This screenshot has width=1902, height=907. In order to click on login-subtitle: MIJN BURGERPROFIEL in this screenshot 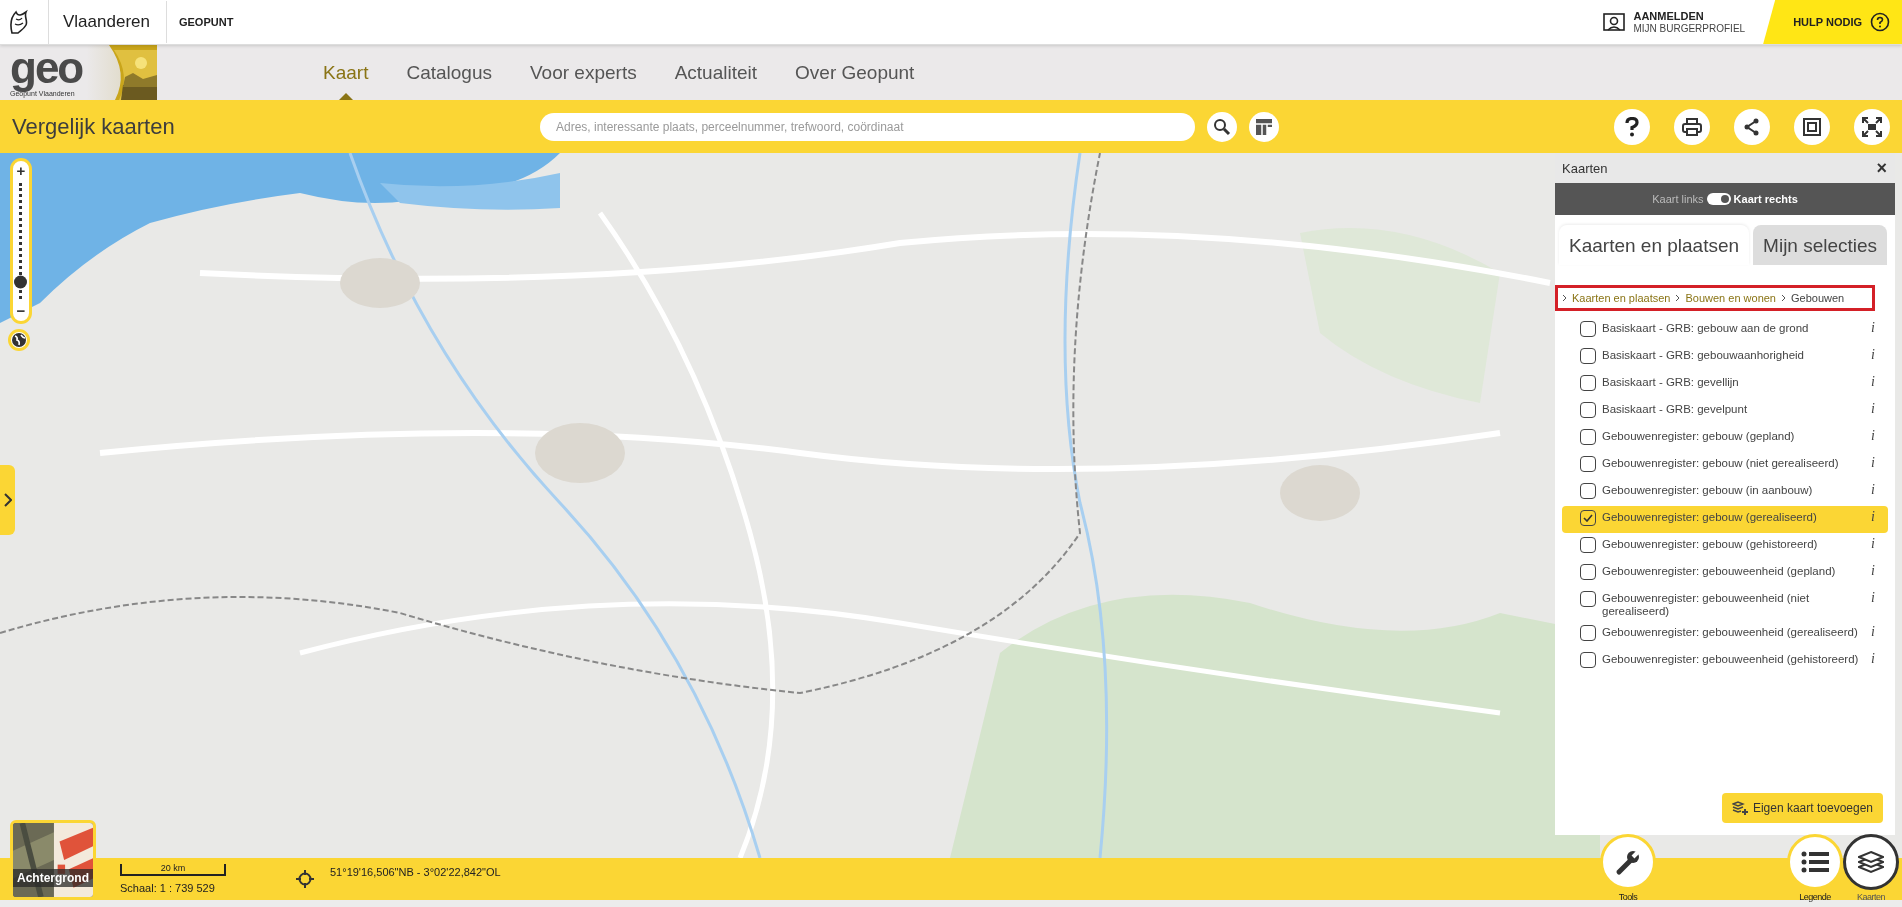, I will do `click(1689, 29)`.